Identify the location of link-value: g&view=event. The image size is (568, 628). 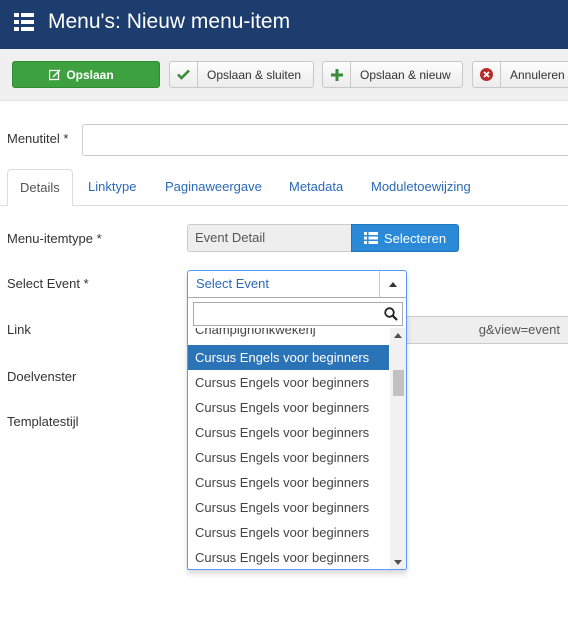
(519, 329).